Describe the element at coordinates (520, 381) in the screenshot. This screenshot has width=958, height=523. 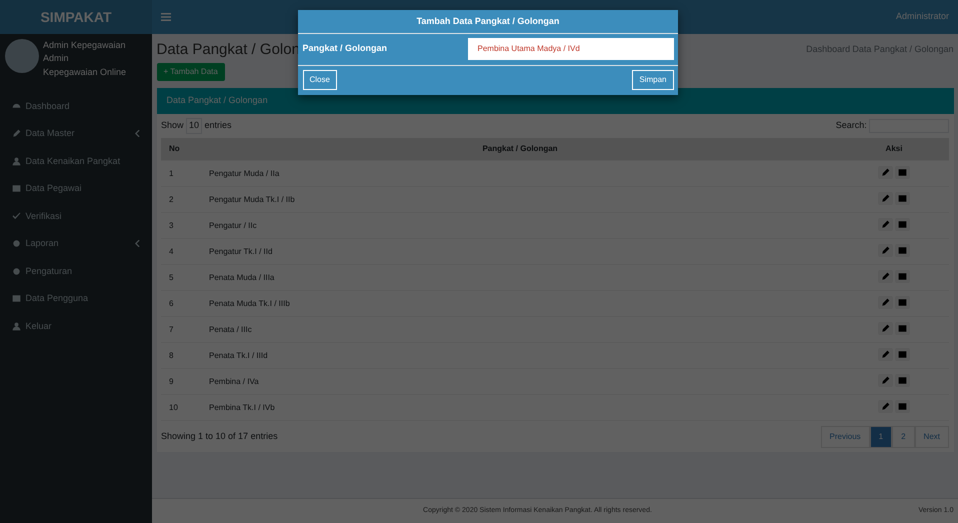
I see `table-cell: Pembina / IVa` at that location.